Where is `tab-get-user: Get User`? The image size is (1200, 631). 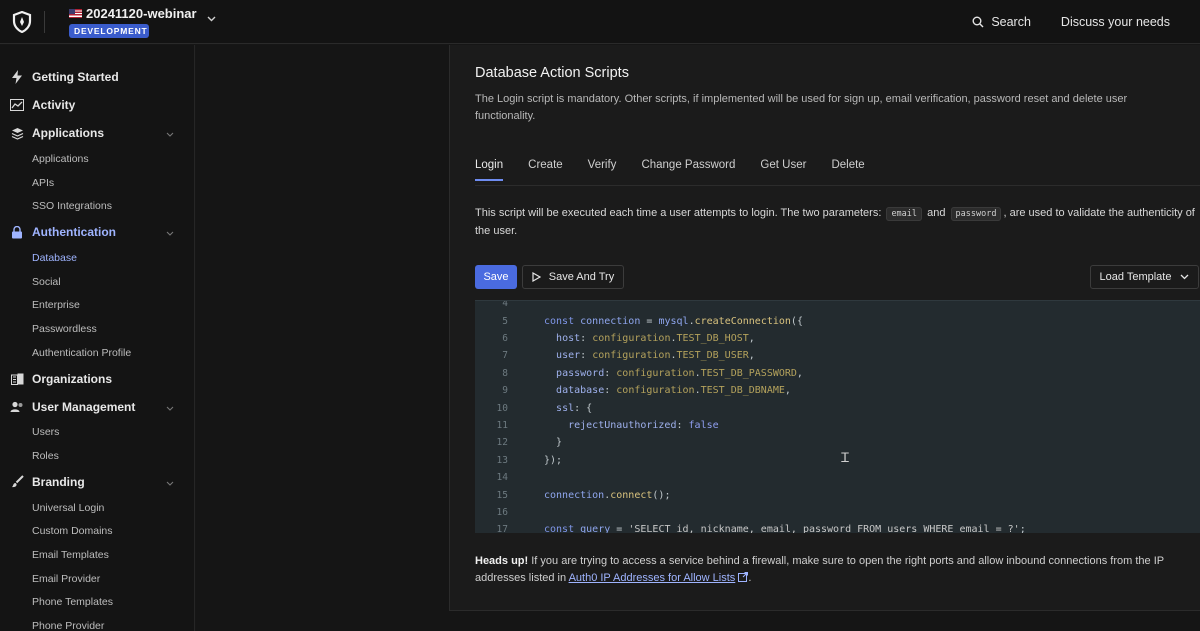
tab-get-user: Get User is located at coordinates (783, 166).